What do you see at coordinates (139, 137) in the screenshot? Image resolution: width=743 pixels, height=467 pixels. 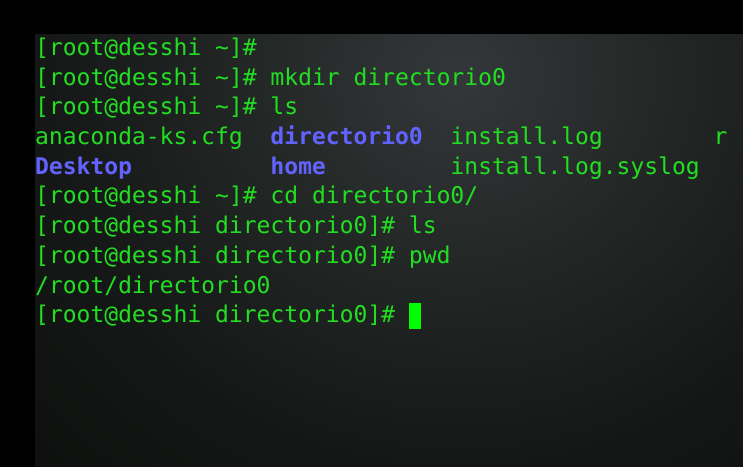 I see `file-name: anaconda-ks.cfg` at bounding box center [139, 137].